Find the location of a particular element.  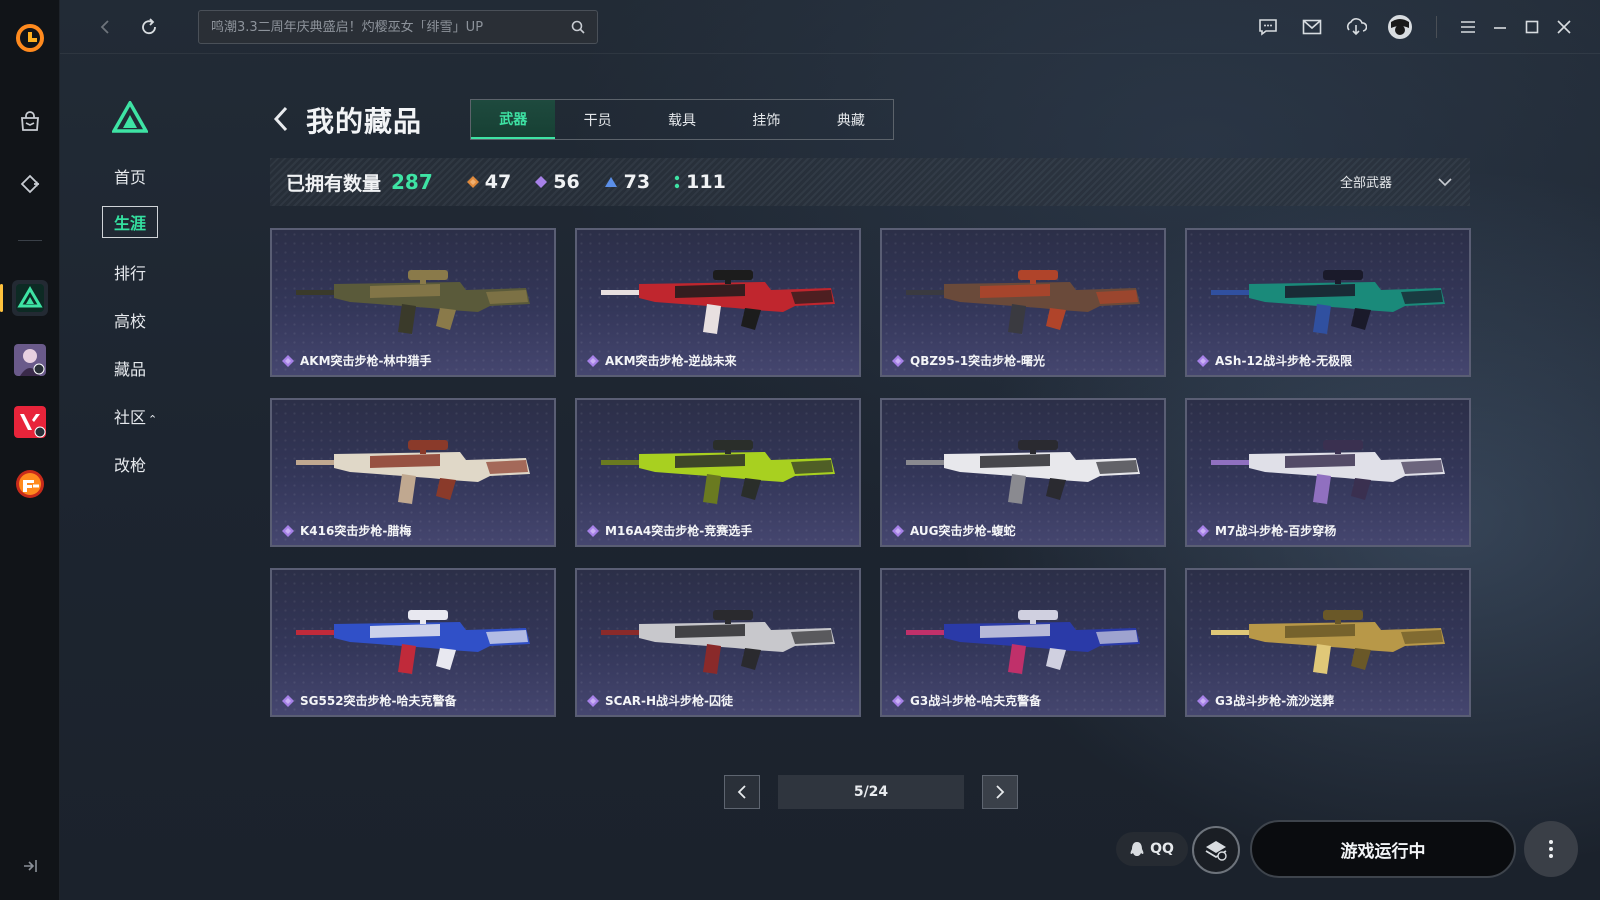

app-rail is located at coordinates (30, 450).